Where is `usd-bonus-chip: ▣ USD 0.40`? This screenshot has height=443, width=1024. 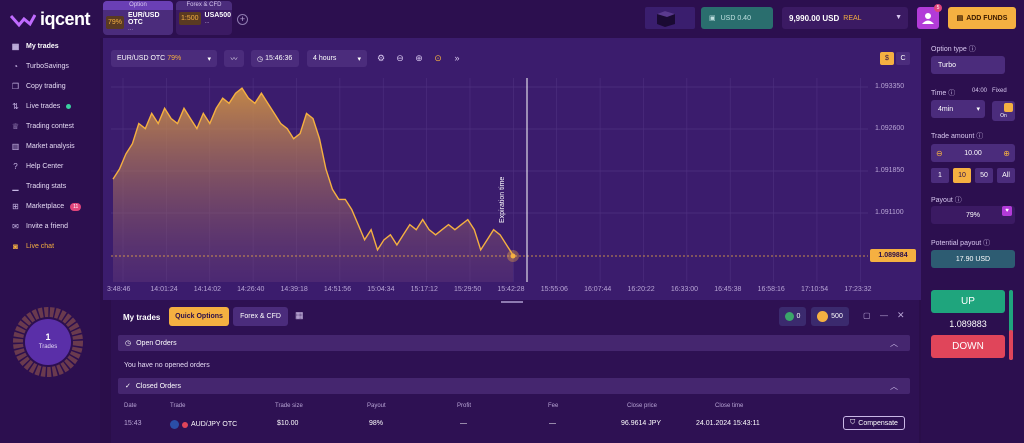
usd-bonus-chip: ▣ USD 0.40 is located at coordinates (737, 18).